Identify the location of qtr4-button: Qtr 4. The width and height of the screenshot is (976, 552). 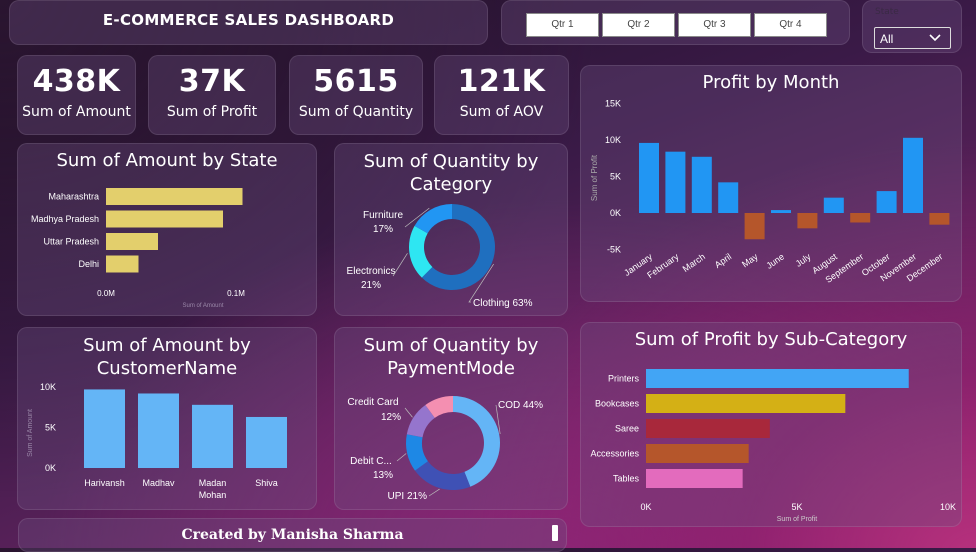
(790, 25).